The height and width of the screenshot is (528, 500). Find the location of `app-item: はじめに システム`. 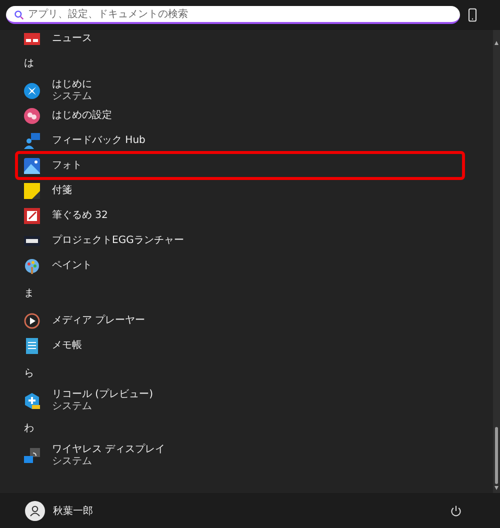

app-item: はじめに システム is located at coordinates (231, 90).